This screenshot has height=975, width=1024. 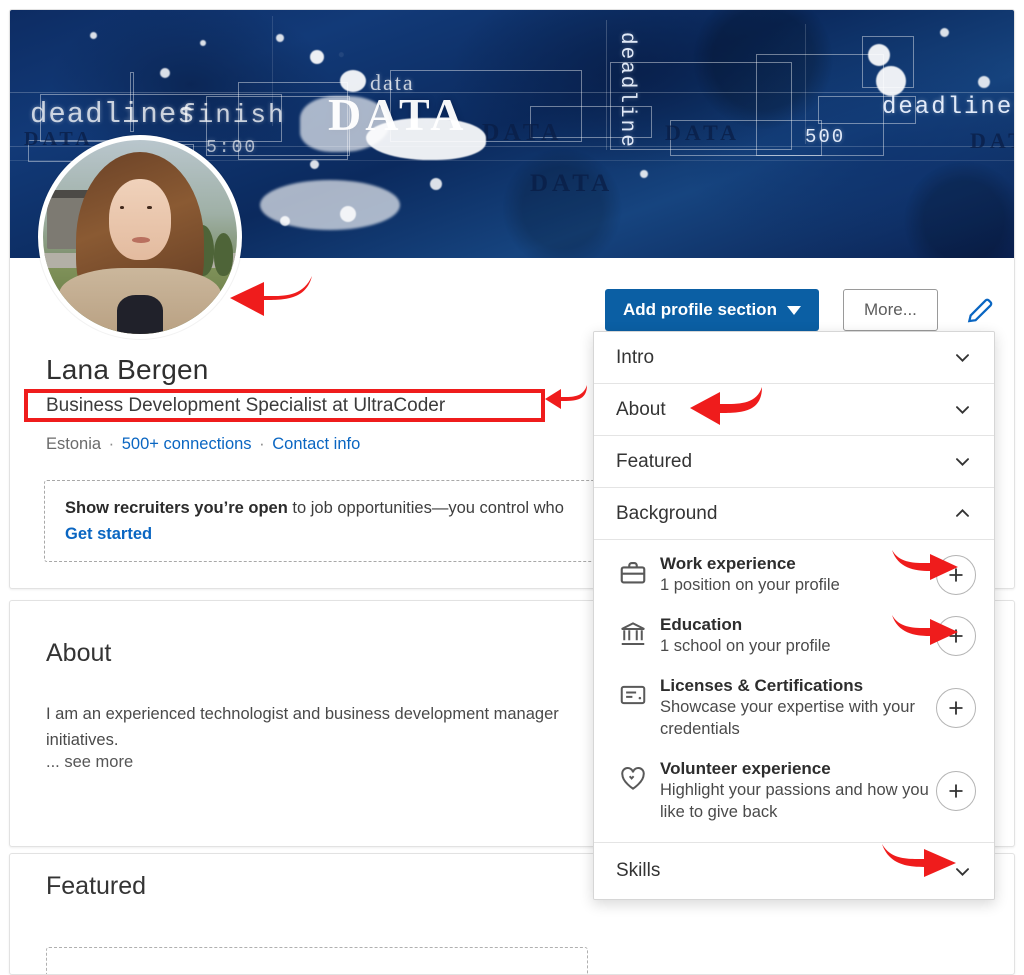 What do you see at coordinates (127, 369) in the screenshot?
I see `page-title: Lana Bergen` at bounding box center [127, 369].